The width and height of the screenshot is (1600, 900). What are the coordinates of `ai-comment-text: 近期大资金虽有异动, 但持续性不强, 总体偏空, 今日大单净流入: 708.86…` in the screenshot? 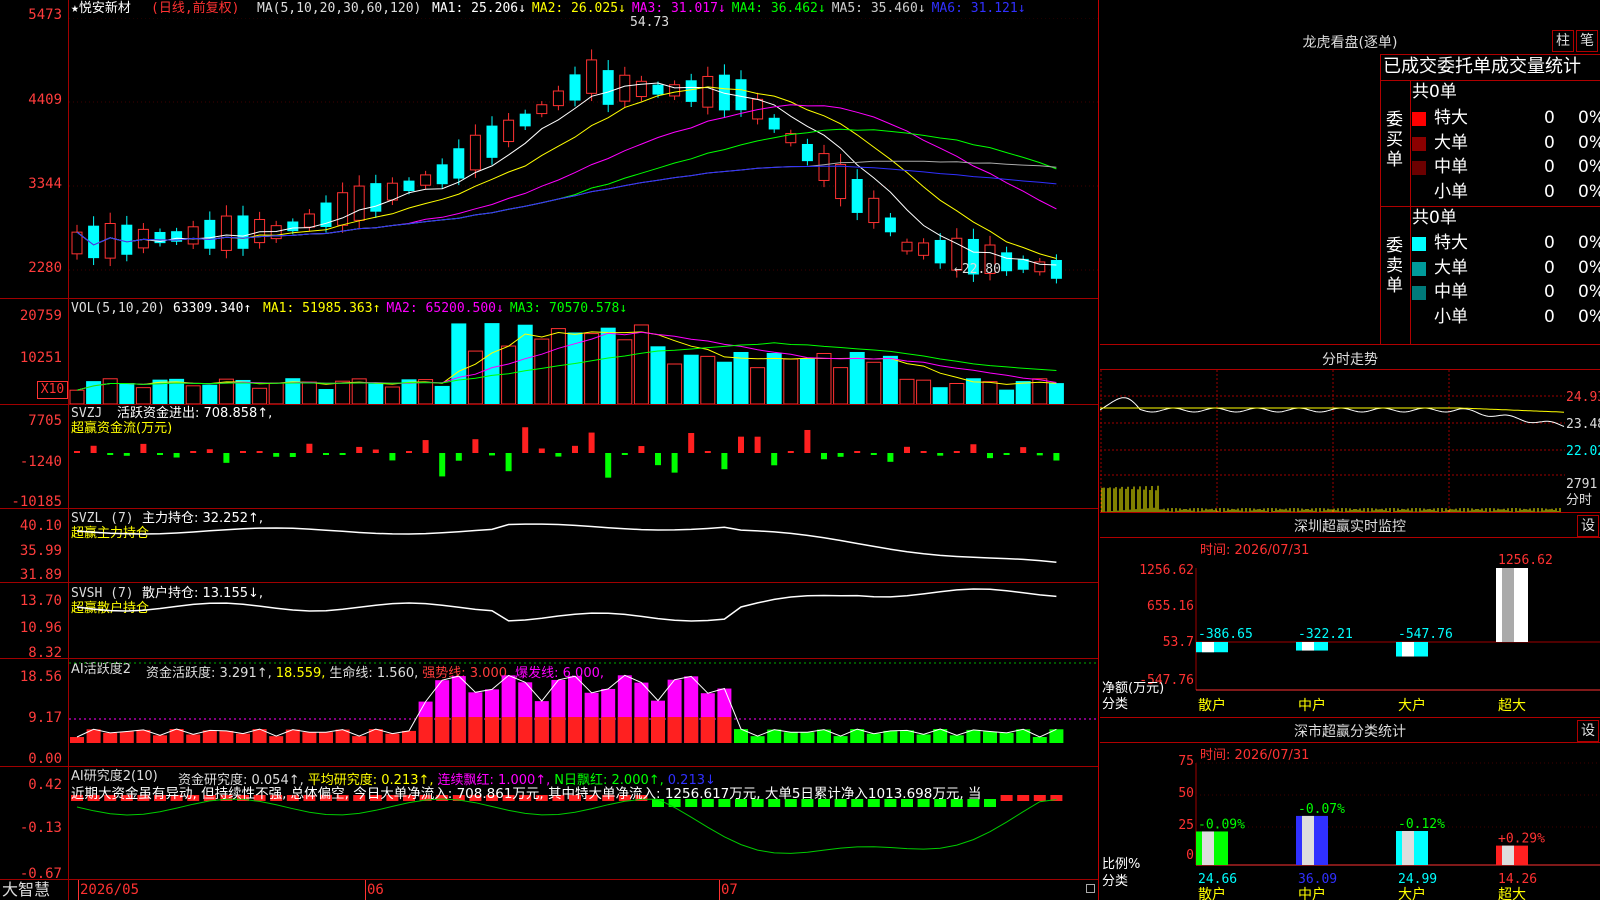 It's located at (526, 794).